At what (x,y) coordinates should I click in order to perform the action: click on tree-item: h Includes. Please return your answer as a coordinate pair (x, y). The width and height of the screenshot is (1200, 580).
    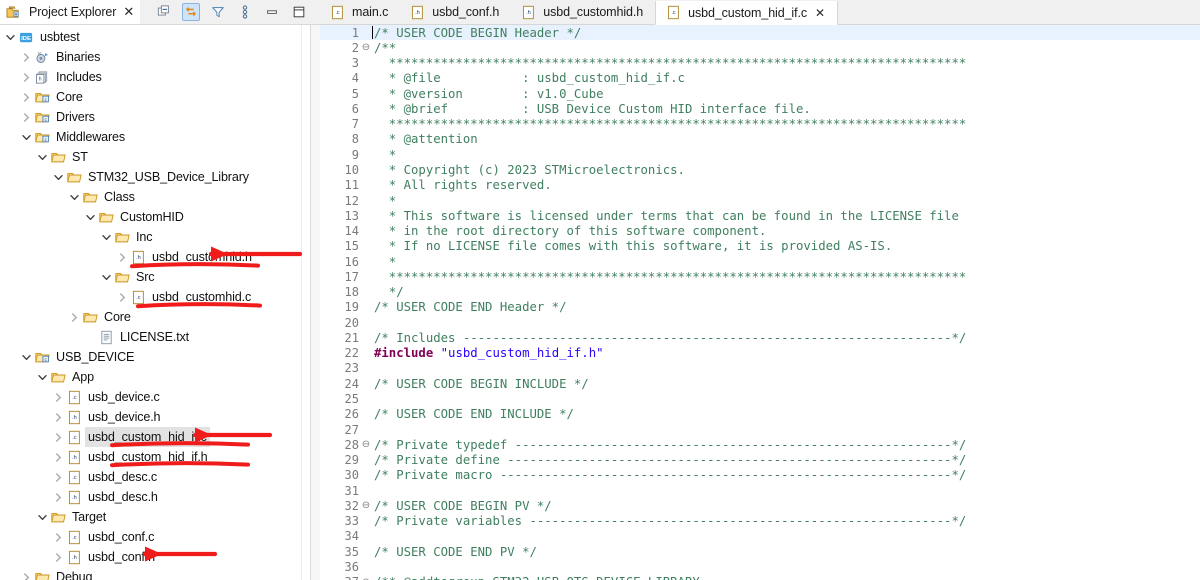
    Looking at the image, I should click on (160, 77).